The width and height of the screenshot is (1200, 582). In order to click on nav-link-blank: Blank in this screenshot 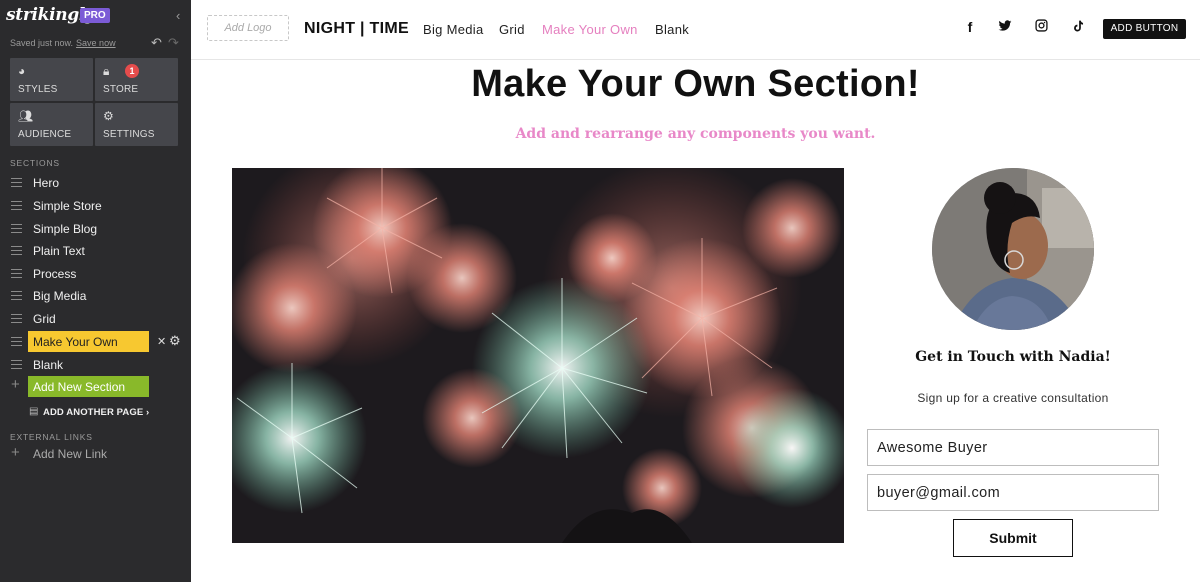, I will do `click(672, 29)`.